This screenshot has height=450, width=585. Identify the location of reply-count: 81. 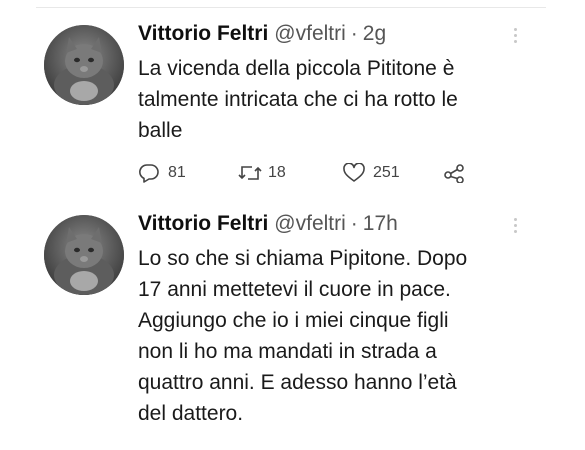
(177, 172).